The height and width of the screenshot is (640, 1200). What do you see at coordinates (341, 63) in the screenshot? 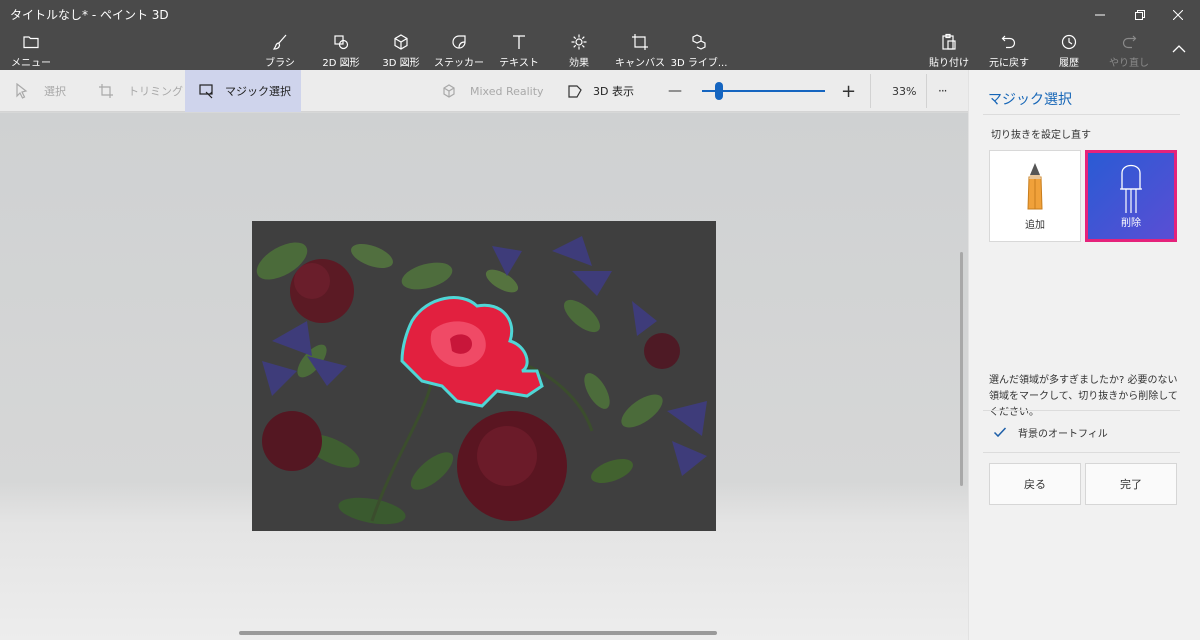
I see `tool-2d-shapes-label: 2D 図形` at bounding box center [341, 63].